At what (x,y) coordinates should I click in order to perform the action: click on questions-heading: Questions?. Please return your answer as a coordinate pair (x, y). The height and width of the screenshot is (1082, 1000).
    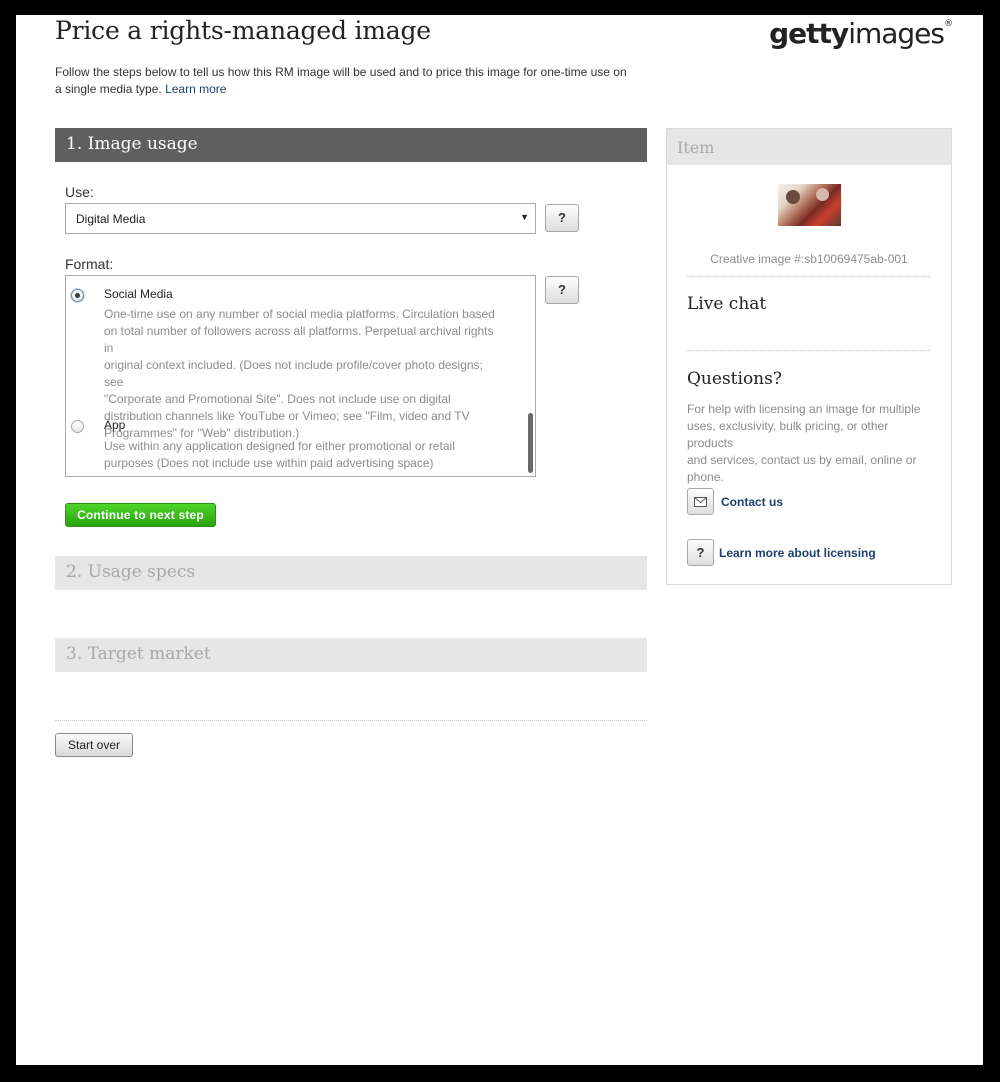
    Looking at the image, I should click on (734, 379).